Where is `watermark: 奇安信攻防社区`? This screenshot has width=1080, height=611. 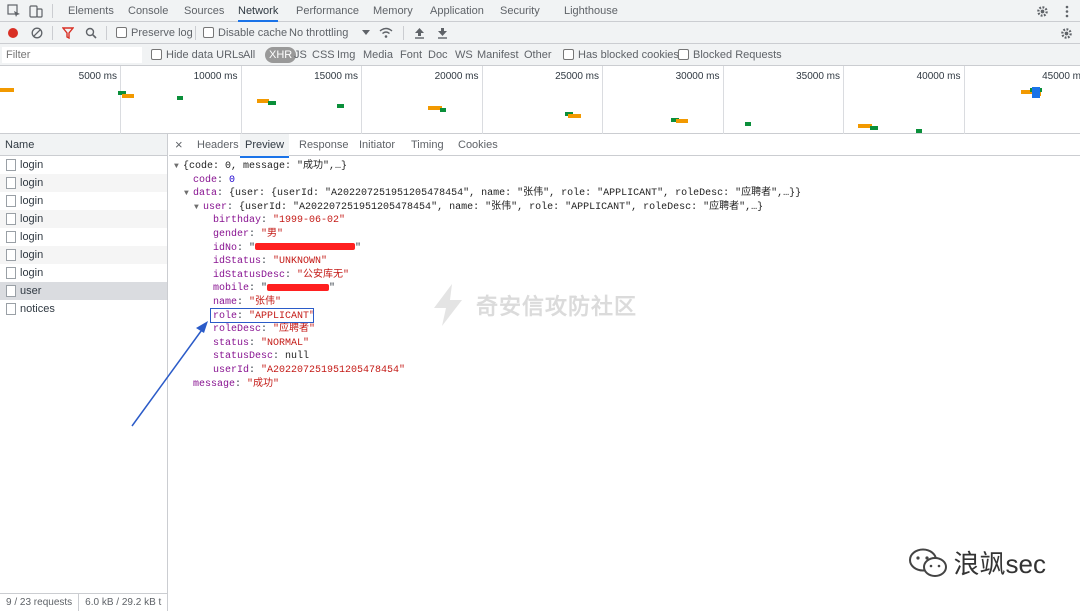
watermark: 奇安信攻防社区 is located at coordinates (532, 305).